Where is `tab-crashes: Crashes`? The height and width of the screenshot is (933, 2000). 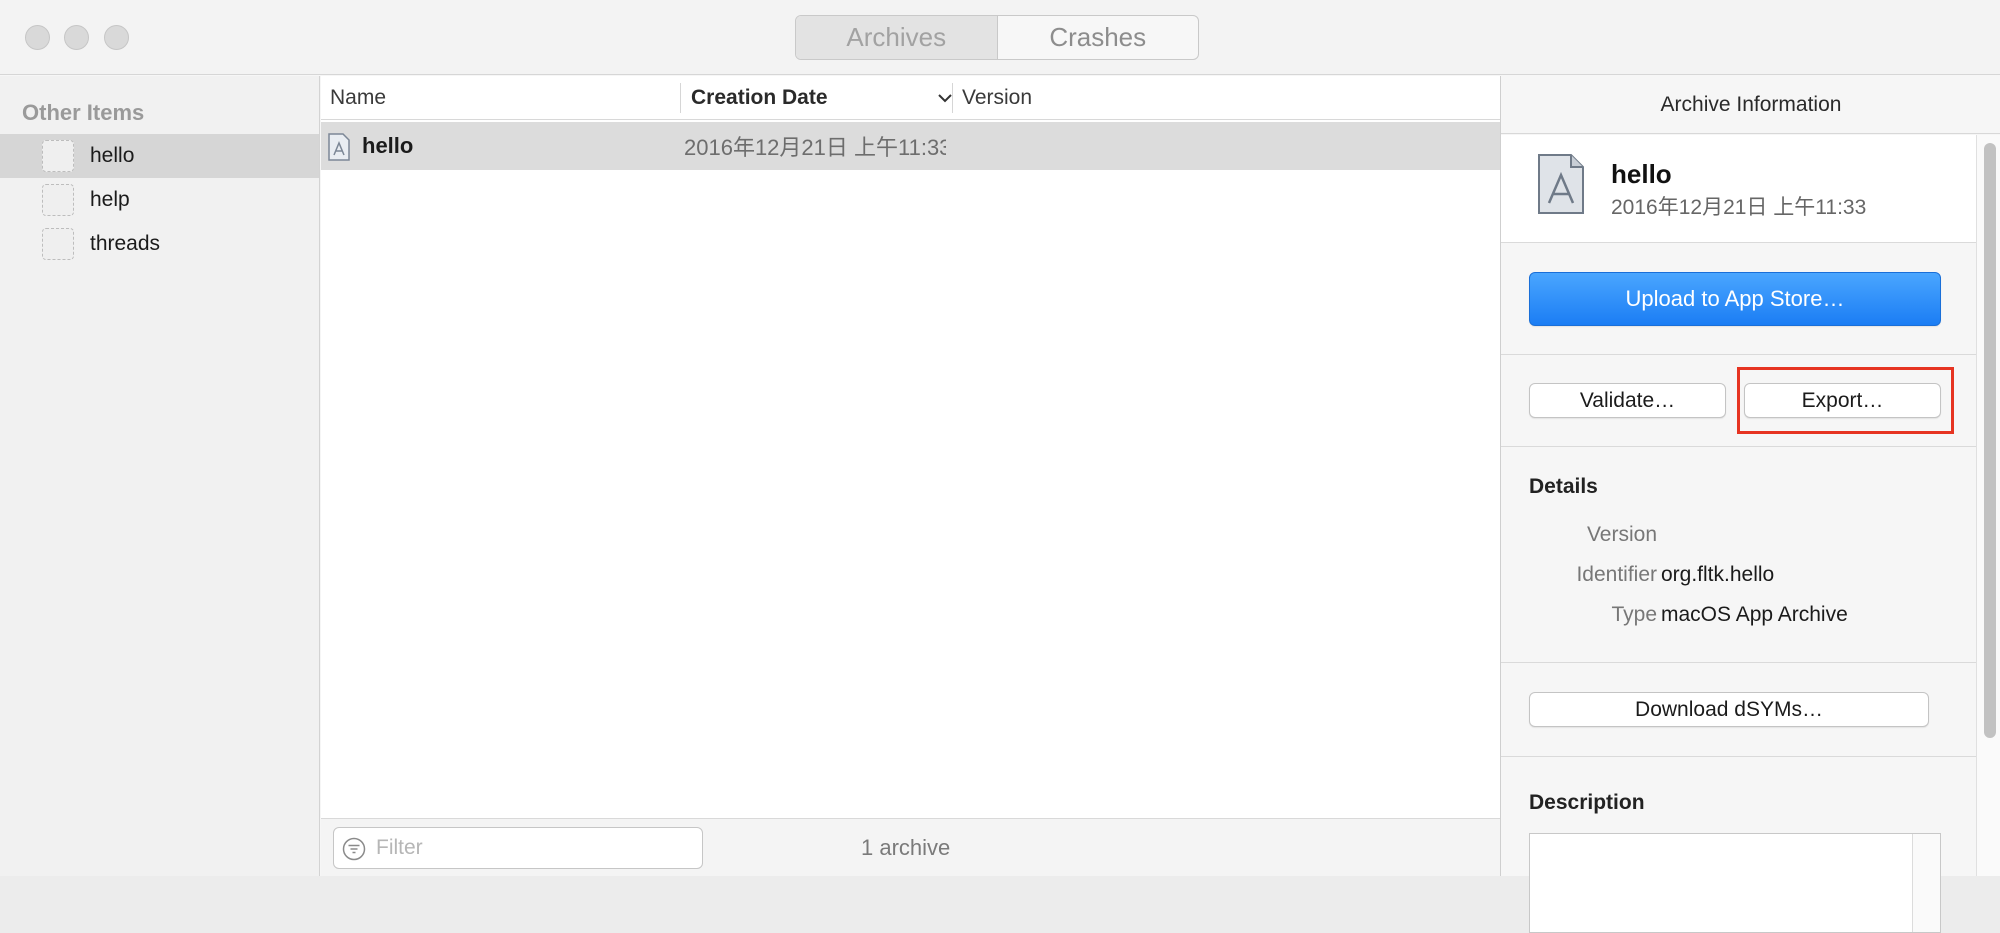
tab-crashes: Crashes is located at coordinates (1098, 37).